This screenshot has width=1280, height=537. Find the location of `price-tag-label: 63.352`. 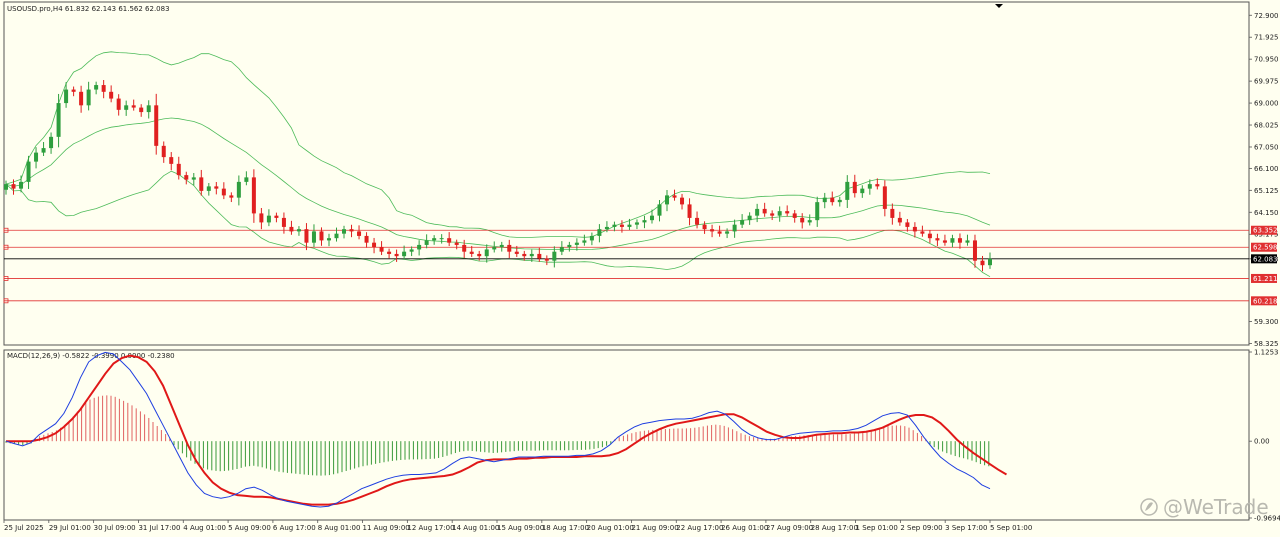

price-tag-label: 63.352 is located at coordinates (1265, 231).